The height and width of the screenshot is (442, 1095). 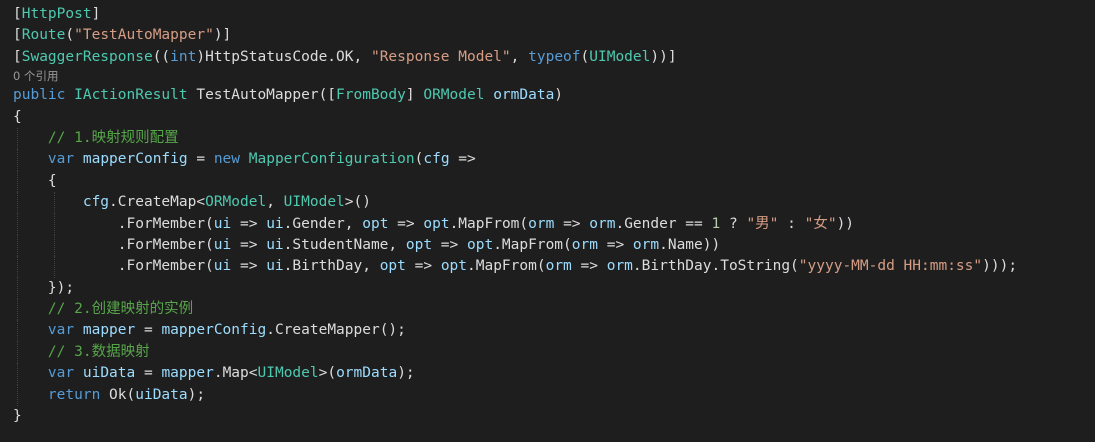 What do you see at coordinates (547, 138) in the screenshot?
I see `code-line: // 1.映射规则配置` at bounding box center [547, 138].